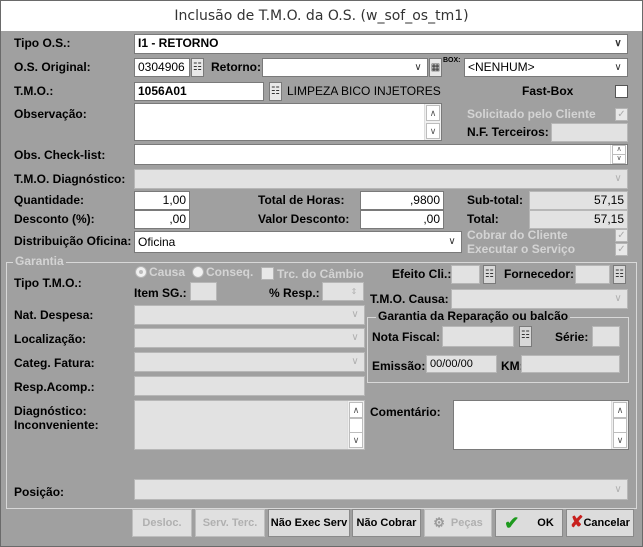 The width and height of the screenshot is (643, 547). Describe the element at coordinates (539, 299) in the screenshot. I see `tmo-causa-select: ∨` at that location.